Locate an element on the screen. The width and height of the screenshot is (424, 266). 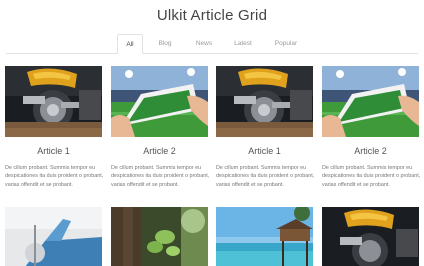
page-title: Ulkit Article Grid is located at coordinates (212, 15).